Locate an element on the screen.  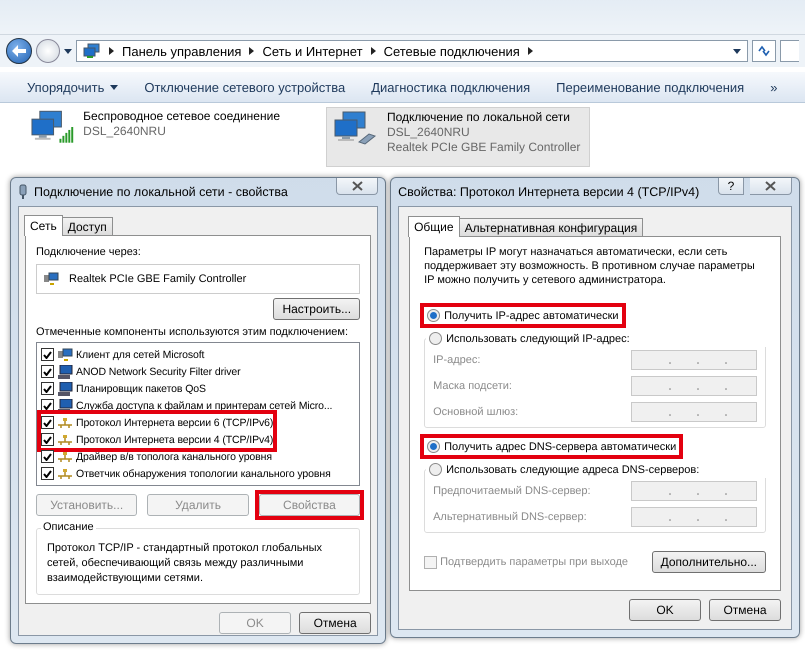
connection-name: Подключение по локальной сети is located at coordinates (479, 117).